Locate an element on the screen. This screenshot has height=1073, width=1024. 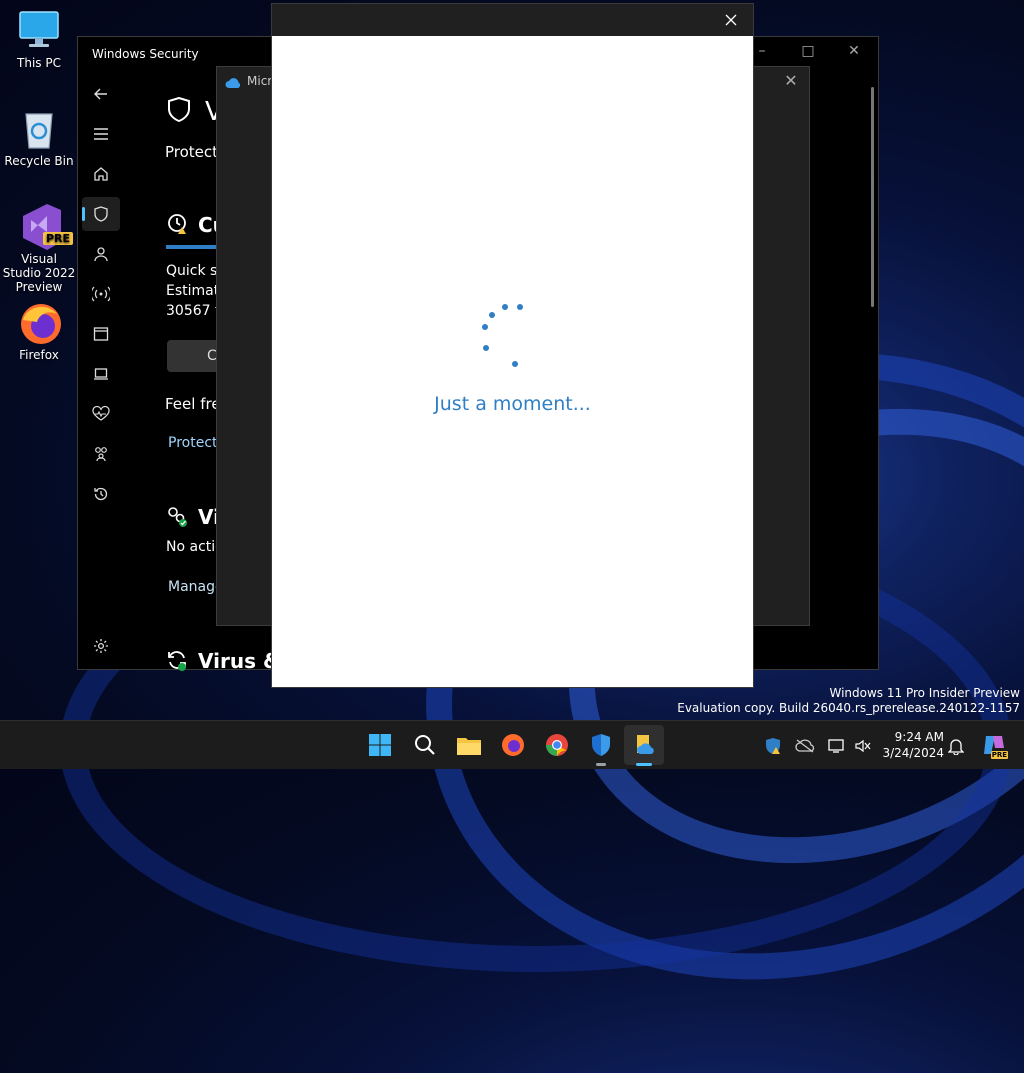
taskbar: 9:24 AM 3/24/2024 PRE is located at coordinates (512, 744).